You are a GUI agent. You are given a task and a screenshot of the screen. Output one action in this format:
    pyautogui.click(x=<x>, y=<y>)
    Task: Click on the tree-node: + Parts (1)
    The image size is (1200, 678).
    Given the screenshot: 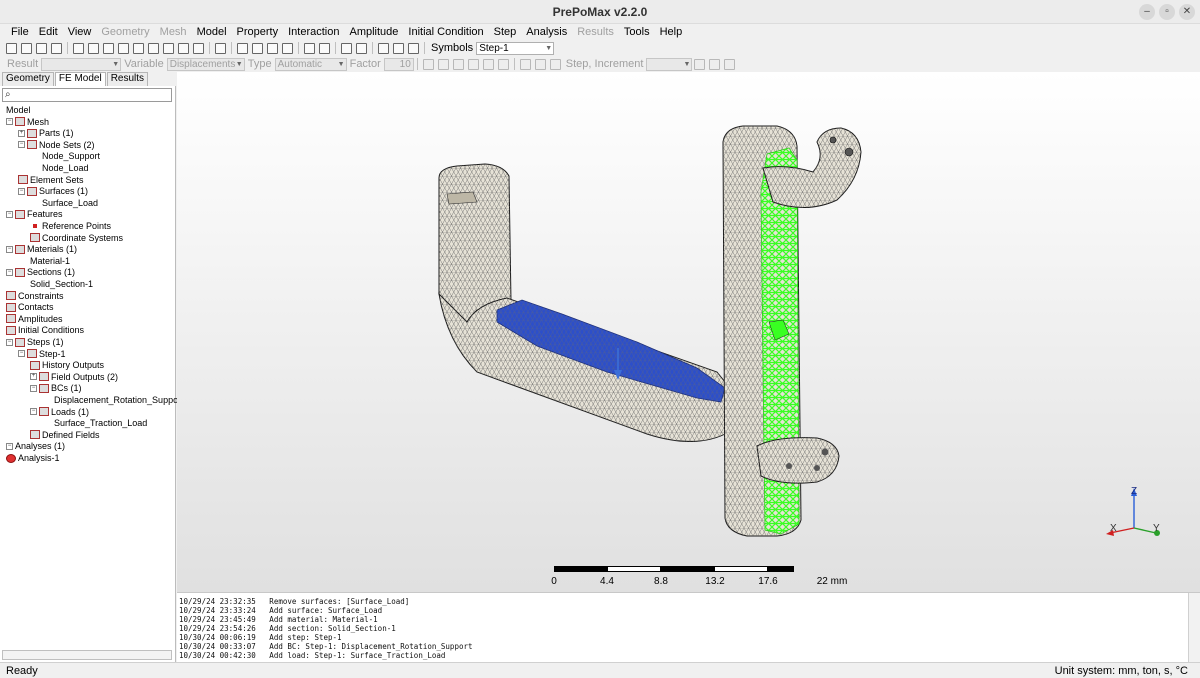 What is the action you would take?
    pyautogui.click(x=46, y=133)
    